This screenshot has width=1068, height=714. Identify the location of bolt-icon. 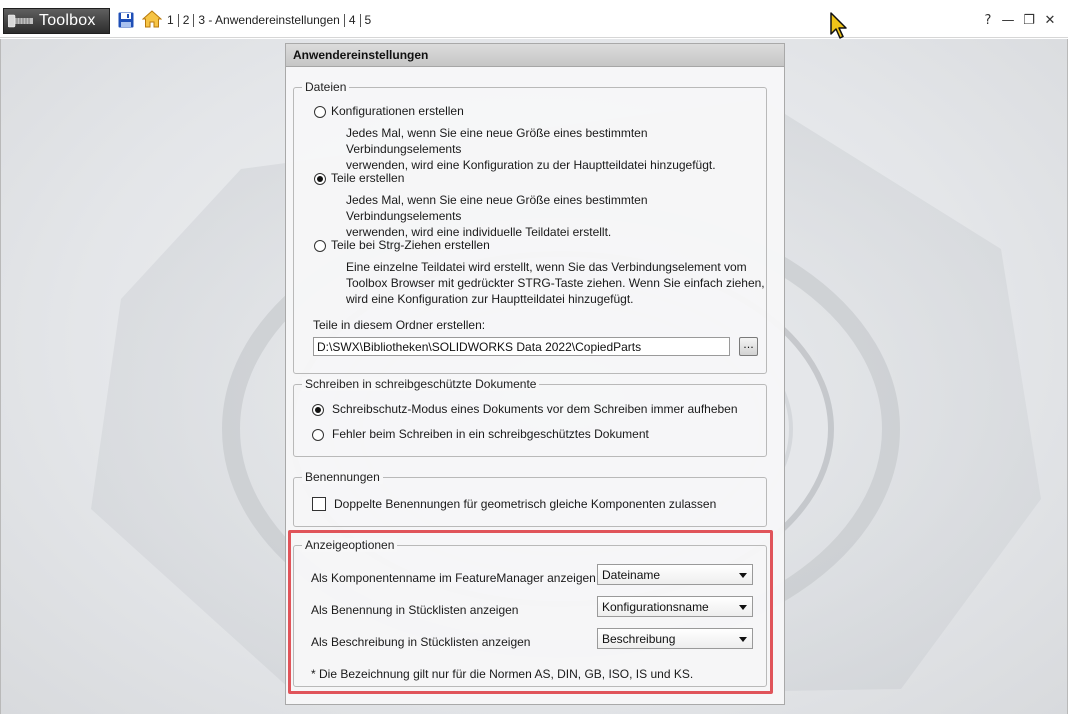
(20, 21).